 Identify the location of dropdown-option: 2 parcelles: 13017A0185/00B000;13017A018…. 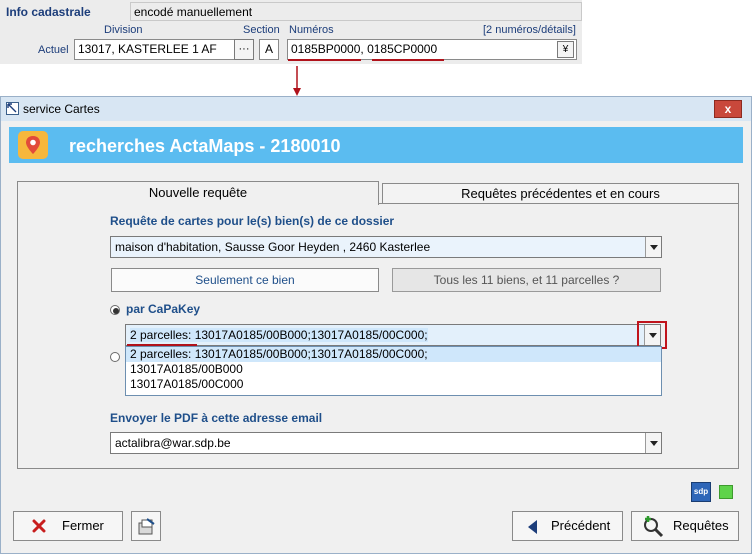
(393, 354).